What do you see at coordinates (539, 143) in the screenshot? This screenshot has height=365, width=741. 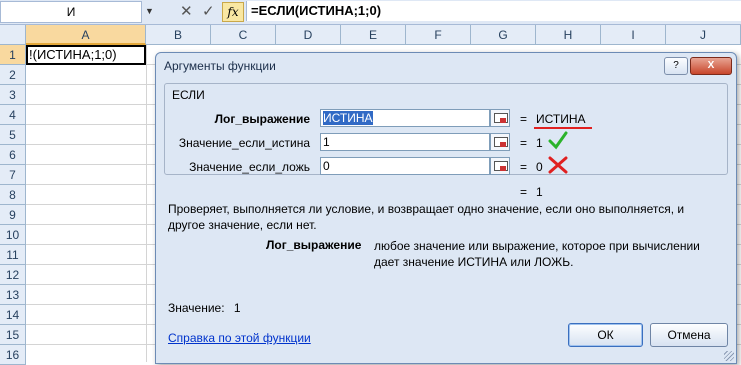 I see `arg-result-value-if-true: 1` at bounding box center [539, 143].